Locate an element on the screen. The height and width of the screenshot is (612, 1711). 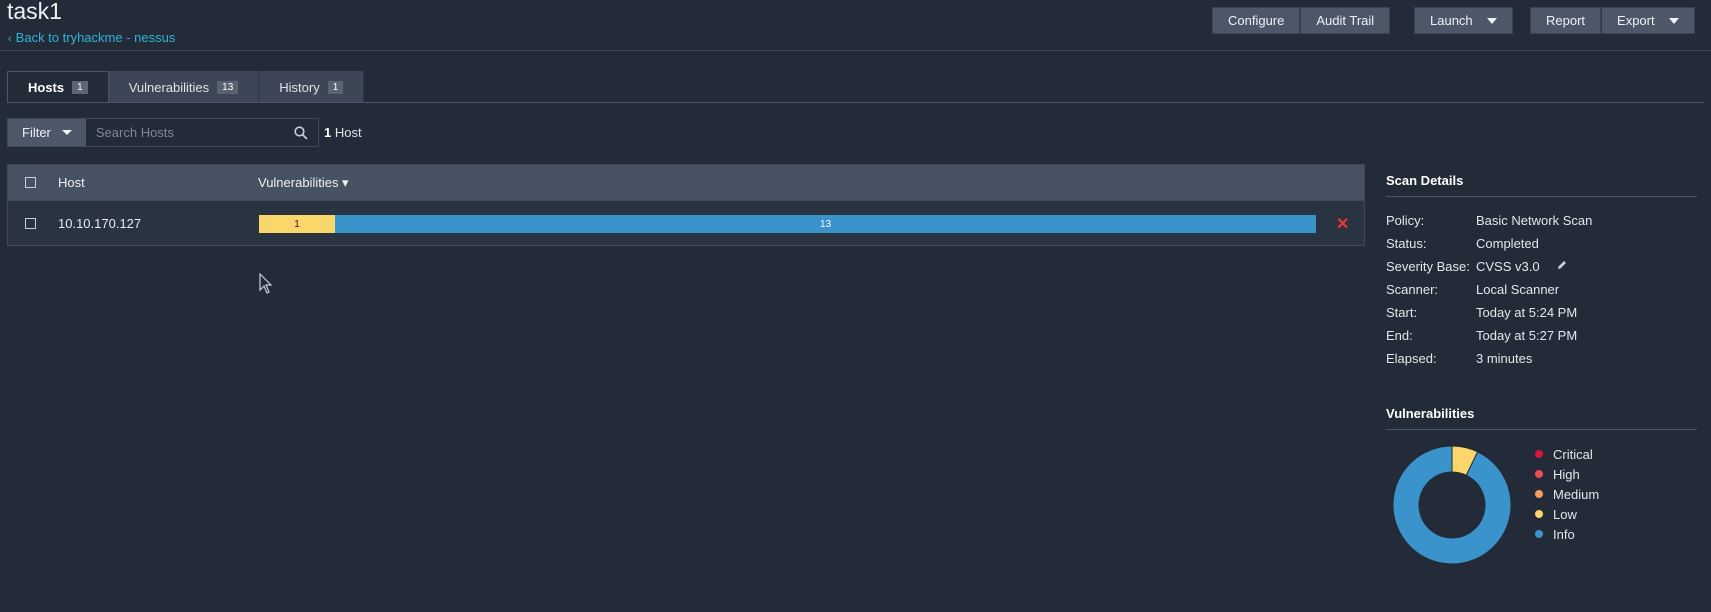
export-button: Export is located at coordinates (1648, 20).